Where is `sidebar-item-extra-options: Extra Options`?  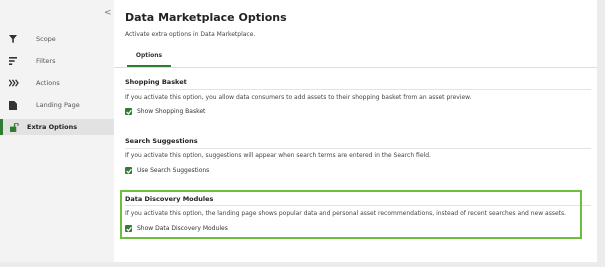
sidebar-item-extra-options: Extra Options is located at coordinates (57, 127).